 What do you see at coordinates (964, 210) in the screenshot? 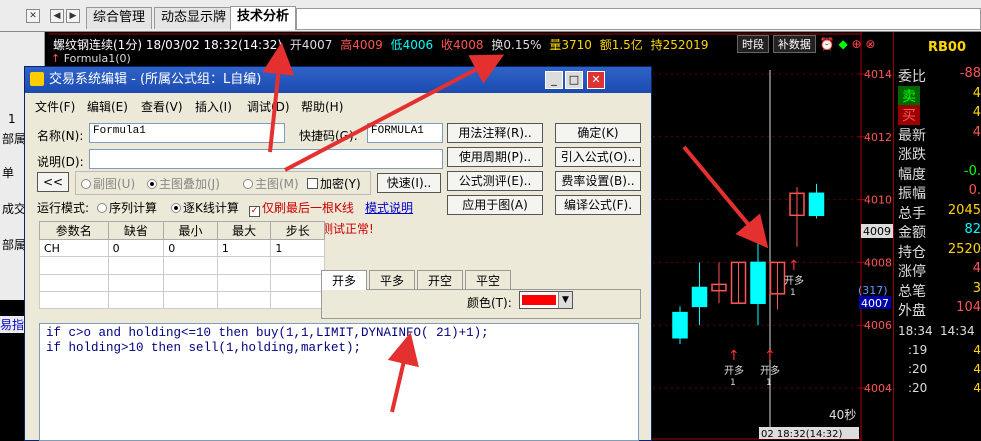
I see `quote-value: 2045` at bounding box center [964, 210].